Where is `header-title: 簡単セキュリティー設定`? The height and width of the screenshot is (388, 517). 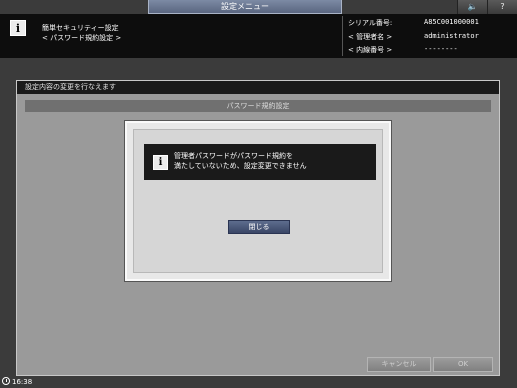 header-title: 簡単セキュリティー設定 is located at coordinates (80, 28).